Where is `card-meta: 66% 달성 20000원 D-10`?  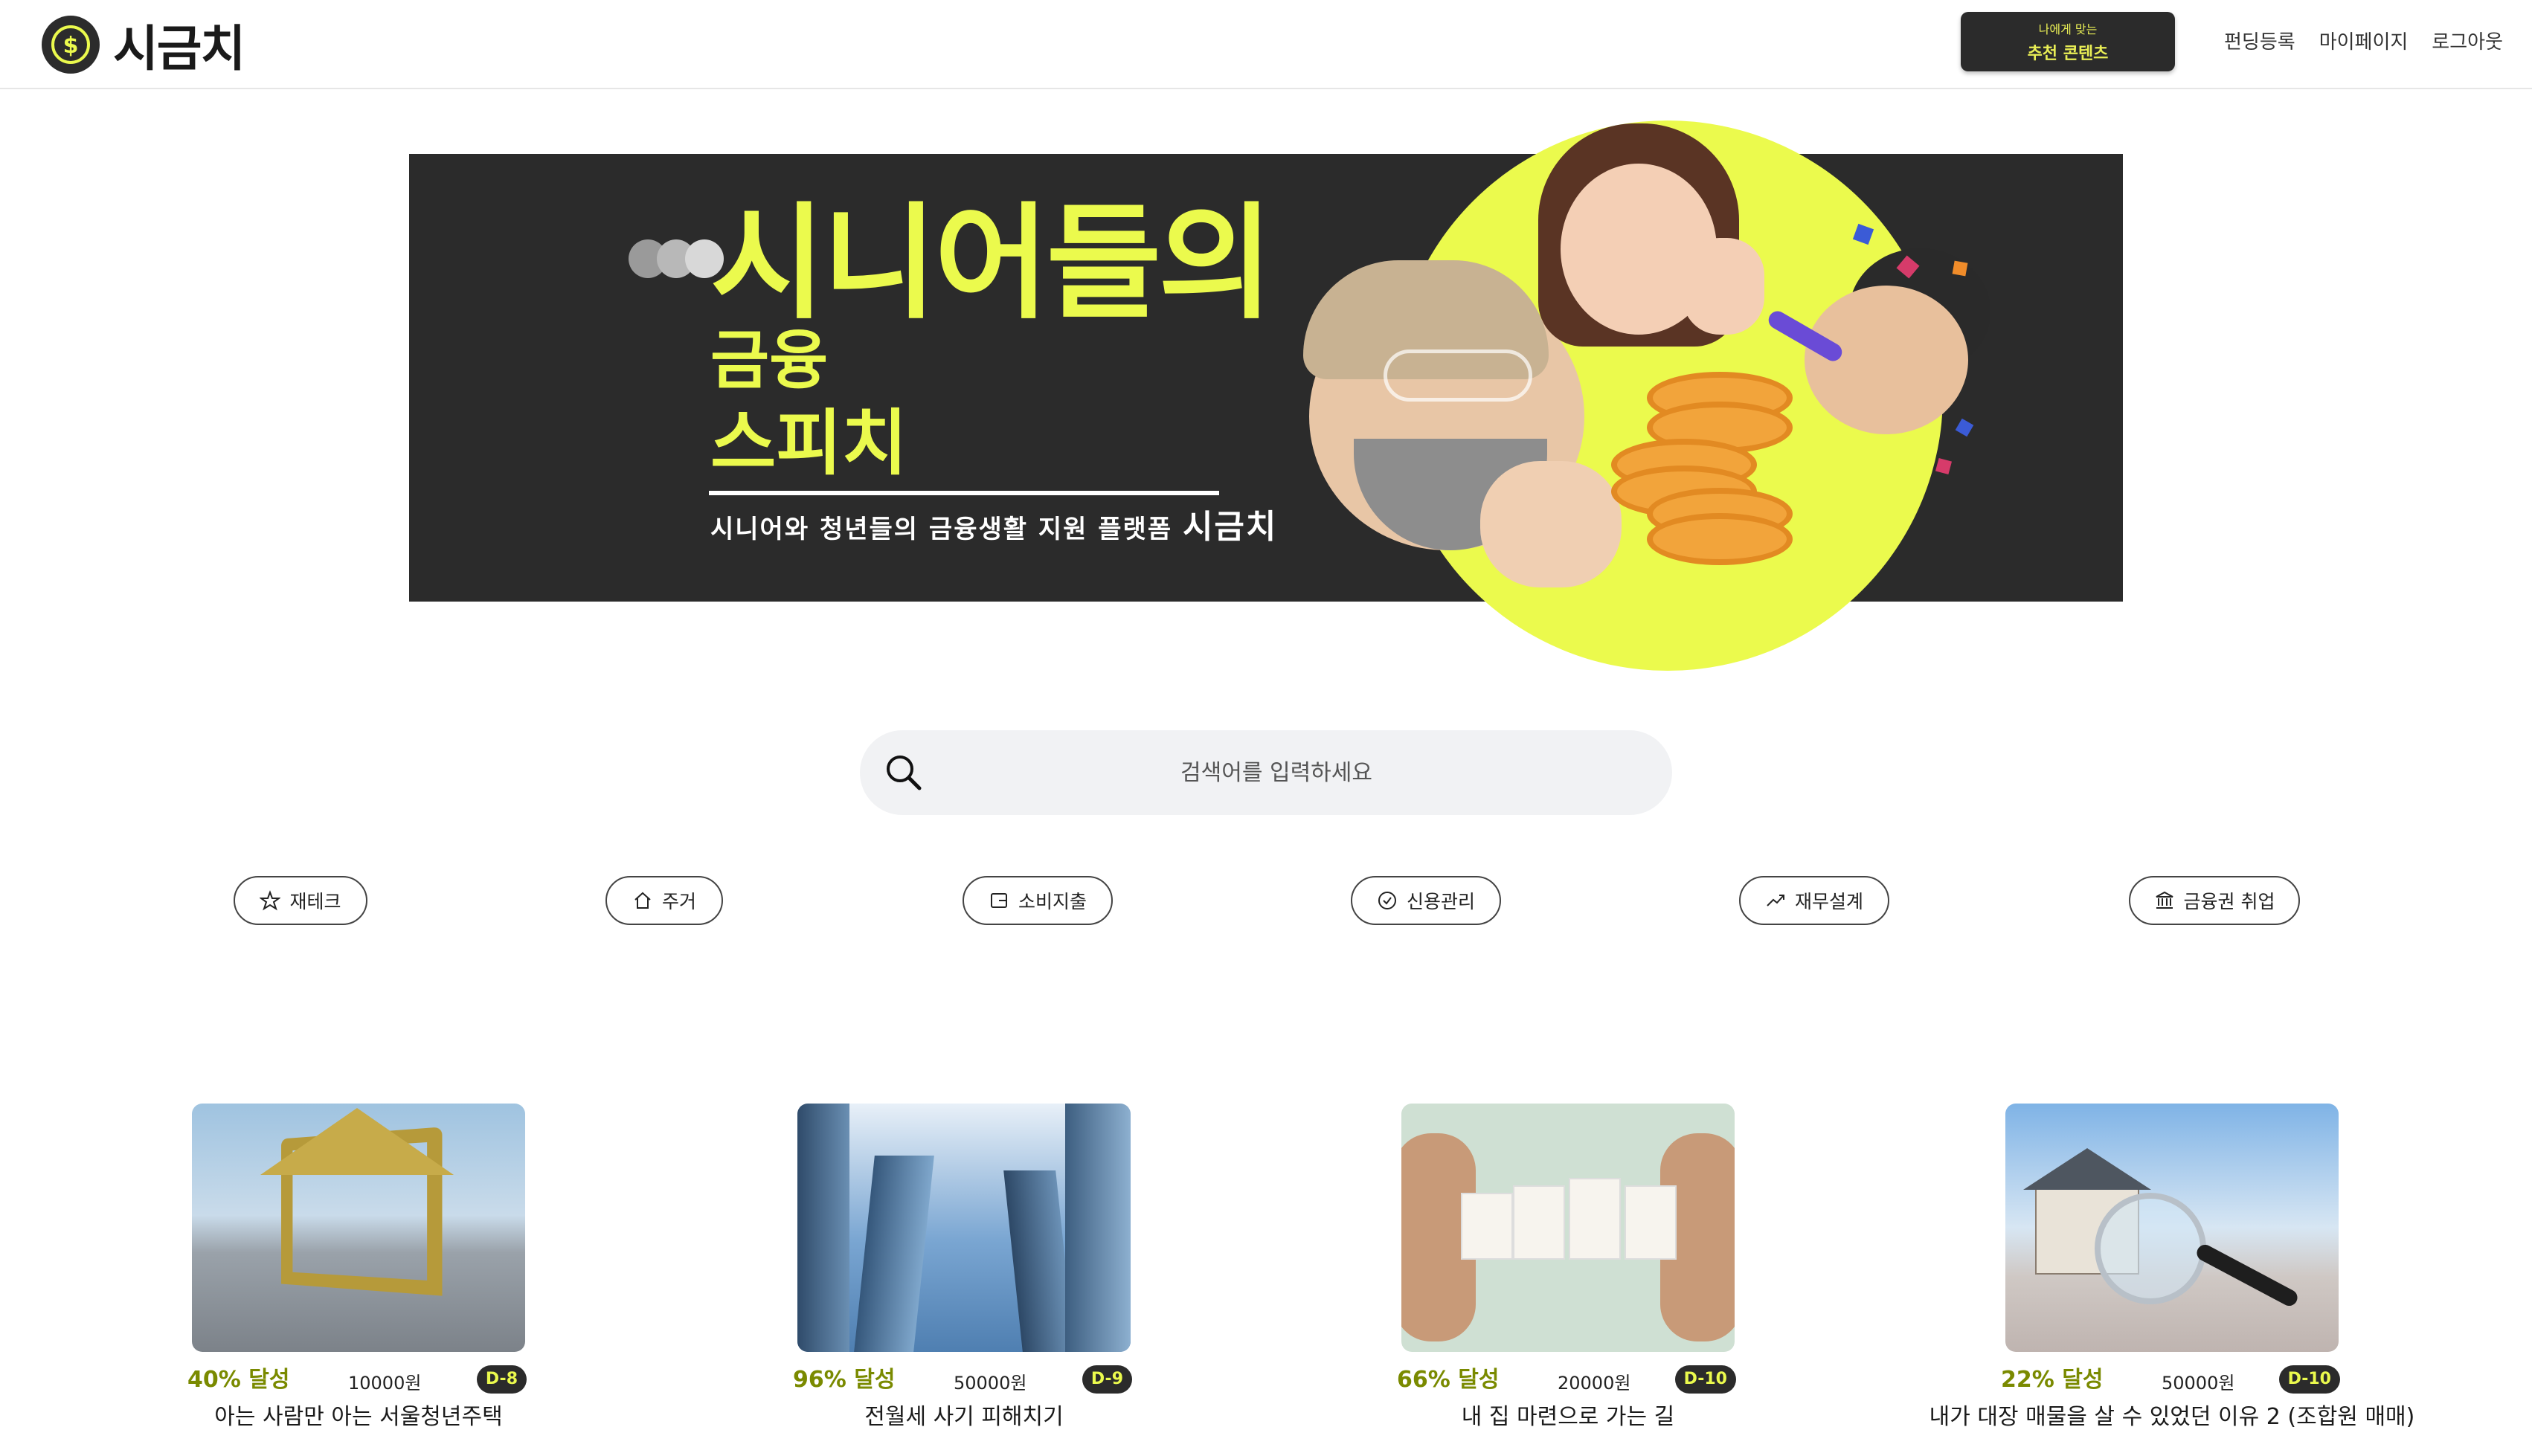
card-meta: 66% 달성 20000원 D-10 is located at coordinates (1567, 1374).